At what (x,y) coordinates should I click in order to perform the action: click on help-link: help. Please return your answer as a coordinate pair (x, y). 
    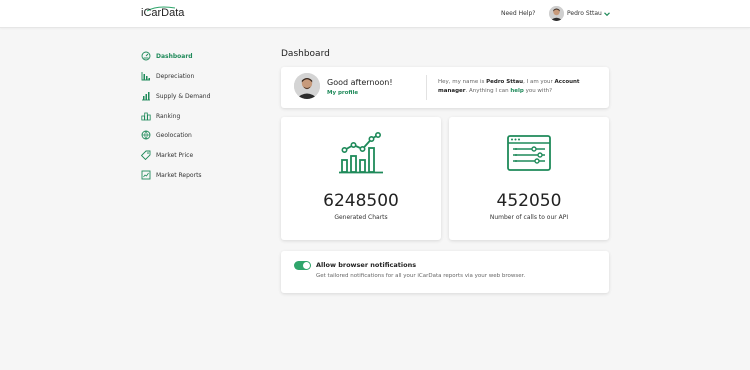
    Looking at the image, I should click on (516, 91).